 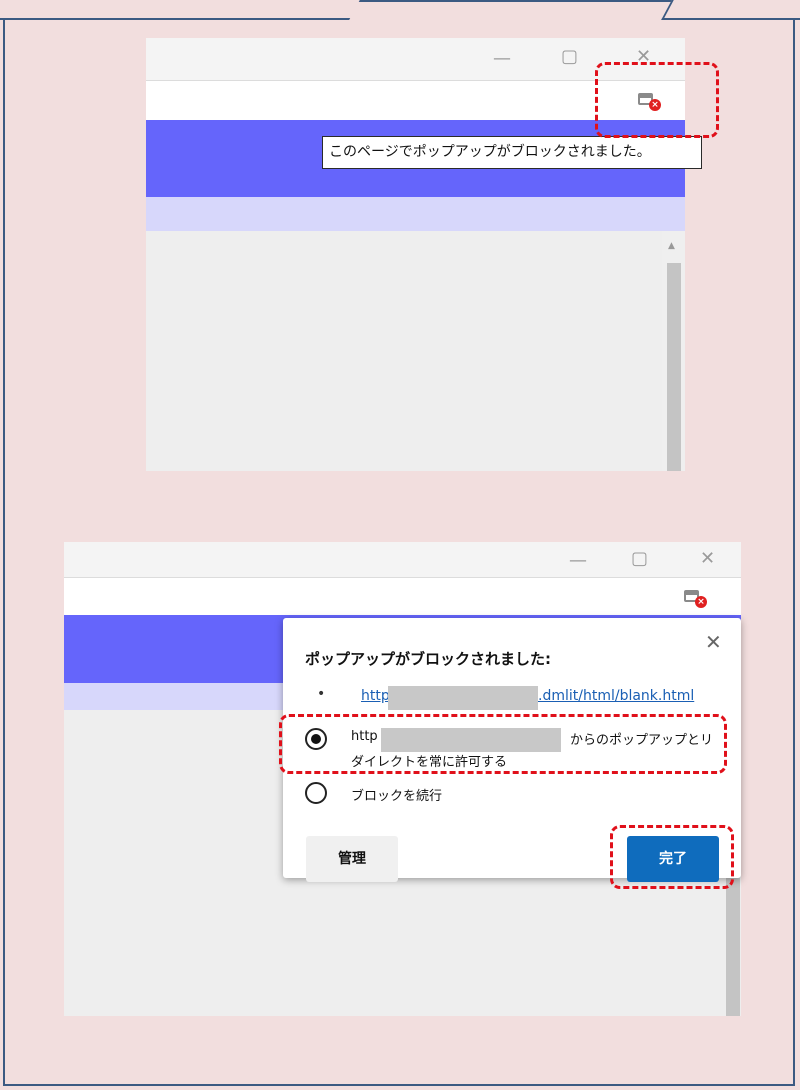 What do you see at coordinates (415, 351) in the screenshot?
I see `page-content` at bounding box center [415, 351].